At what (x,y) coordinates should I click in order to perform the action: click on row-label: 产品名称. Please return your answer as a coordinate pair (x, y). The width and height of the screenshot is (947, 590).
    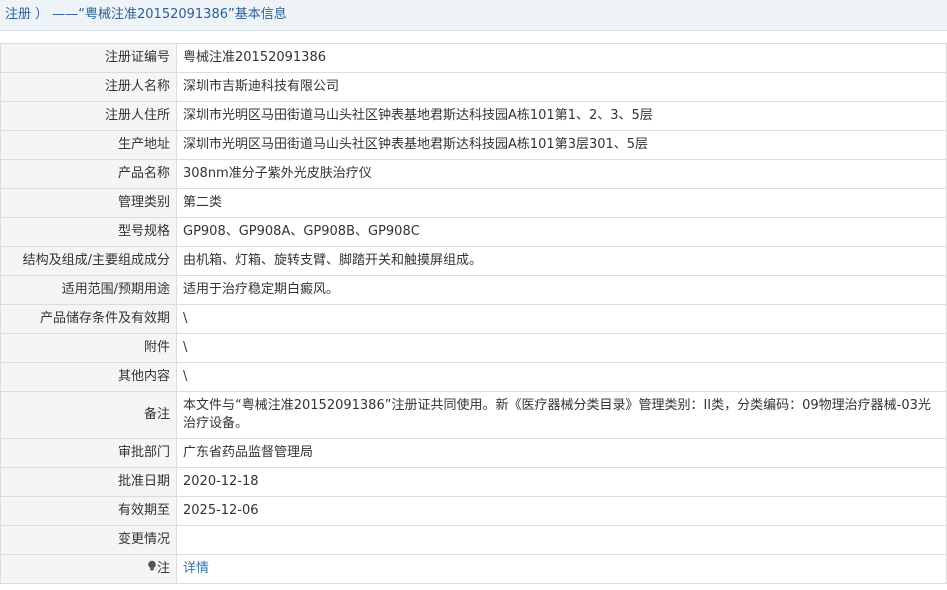
    Looking at the image, I should click on (88, 174).